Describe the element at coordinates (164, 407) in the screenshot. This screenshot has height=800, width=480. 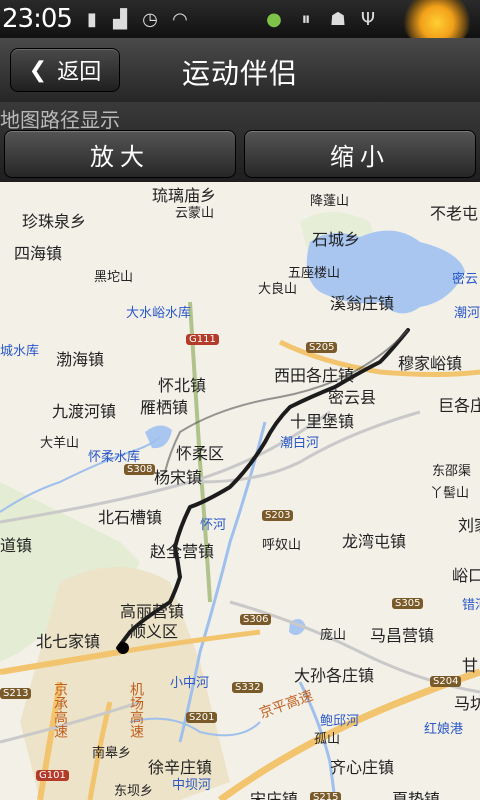
I see `map-label: 雁栖镇` at that location.